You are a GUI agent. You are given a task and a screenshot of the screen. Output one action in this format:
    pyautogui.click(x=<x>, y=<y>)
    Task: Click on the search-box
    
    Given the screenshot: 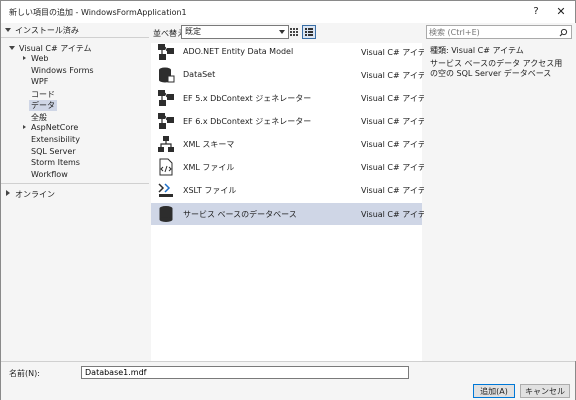 What is the action you would take?
    pyautogui.click(x=499, y=32)
    